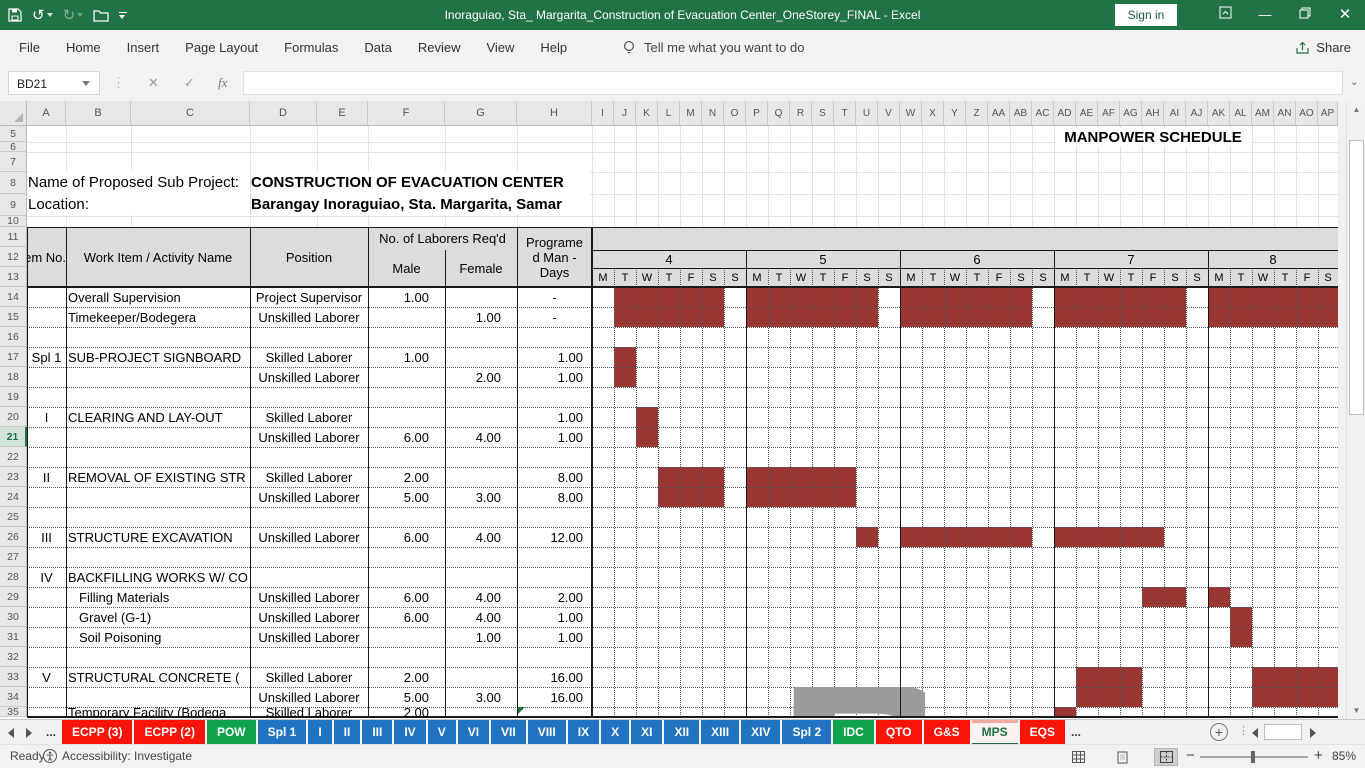 This screenshot has width=1365, height=768. Describe the element at coordinates (1225, 15) in the screenshot. I see `ribbon-display-options-icon` at that location.